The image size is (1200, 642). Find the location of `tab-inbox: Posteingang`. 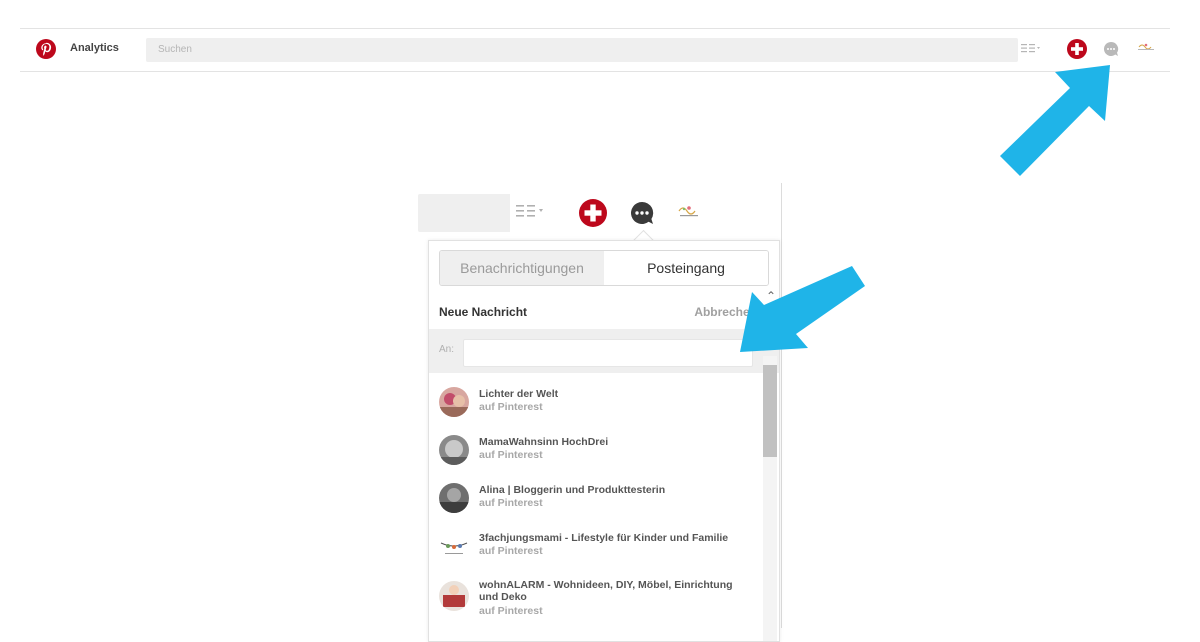

tab-inbox: Posteingang is located at coordinates (686, 268).